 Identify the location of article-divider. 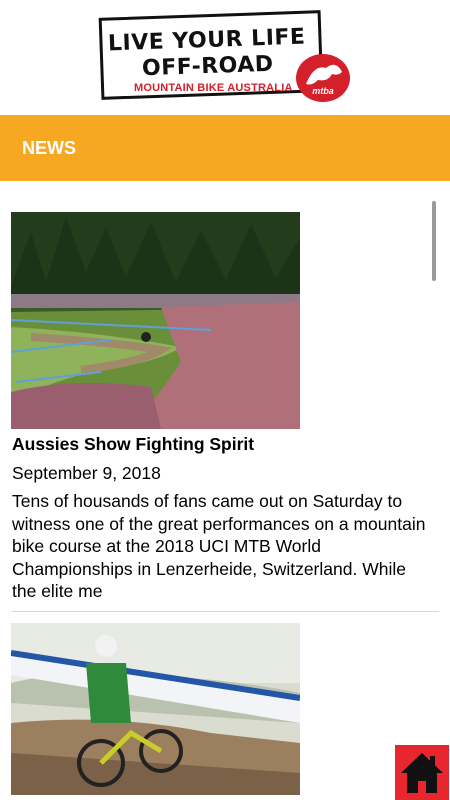
(225, 611).